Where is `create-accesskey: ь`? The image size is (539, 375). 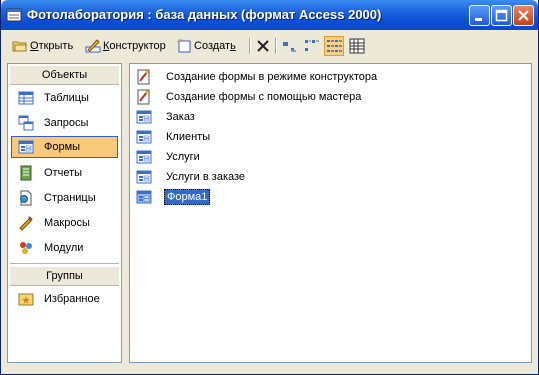 create-accesskey: ь is located at coordinates (233, 46).